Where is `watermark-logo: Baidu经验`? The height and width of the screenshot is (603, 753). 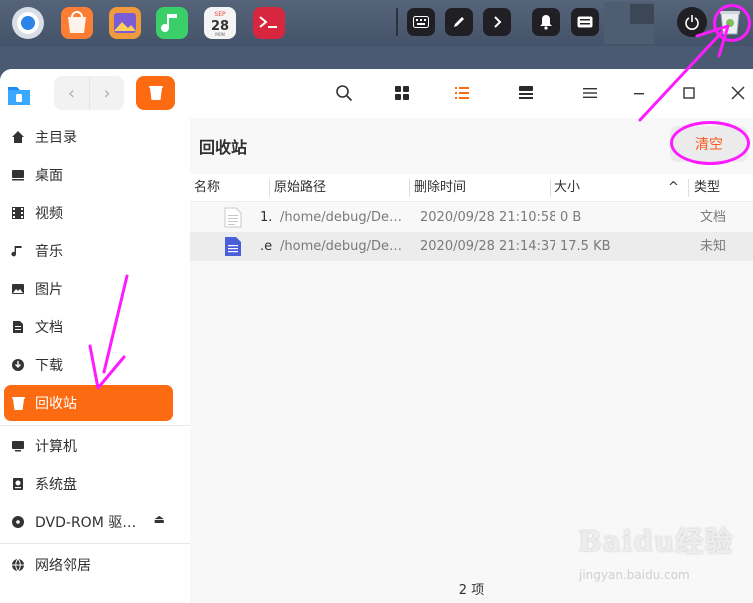 watermark-logo: Baidu经验 is located at coordinates (655, 540).